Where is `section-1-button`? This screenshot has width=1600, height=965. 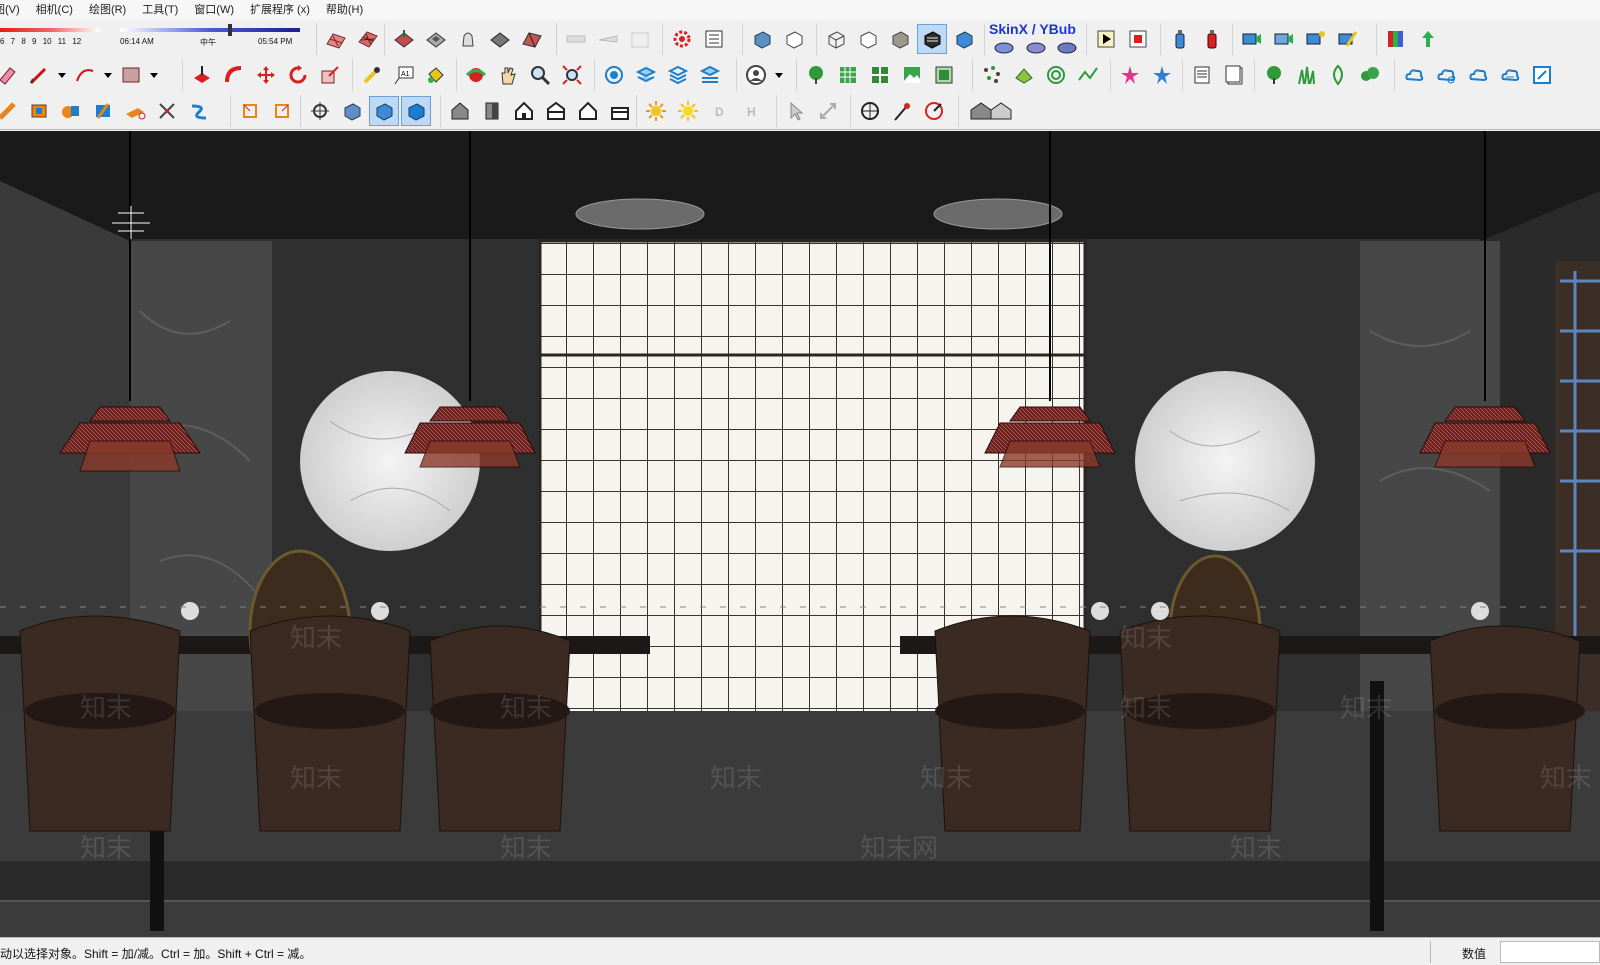
section-1-button is located at coordinates (250, 111).